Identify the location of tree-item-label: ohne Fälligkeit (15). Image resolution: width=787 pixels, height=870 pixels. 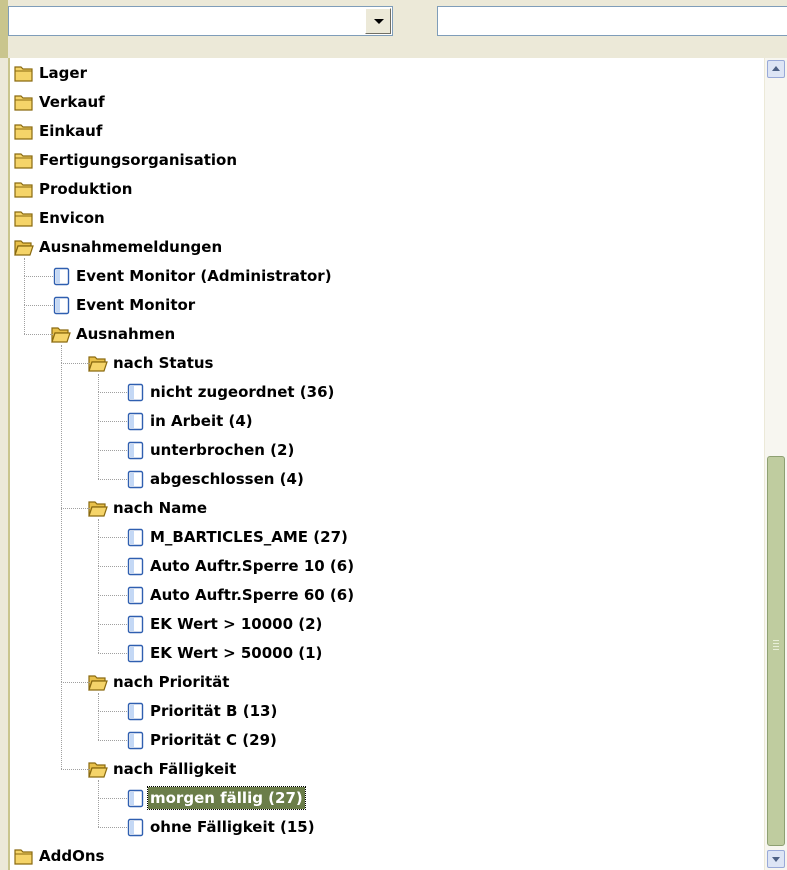
(232, 827).